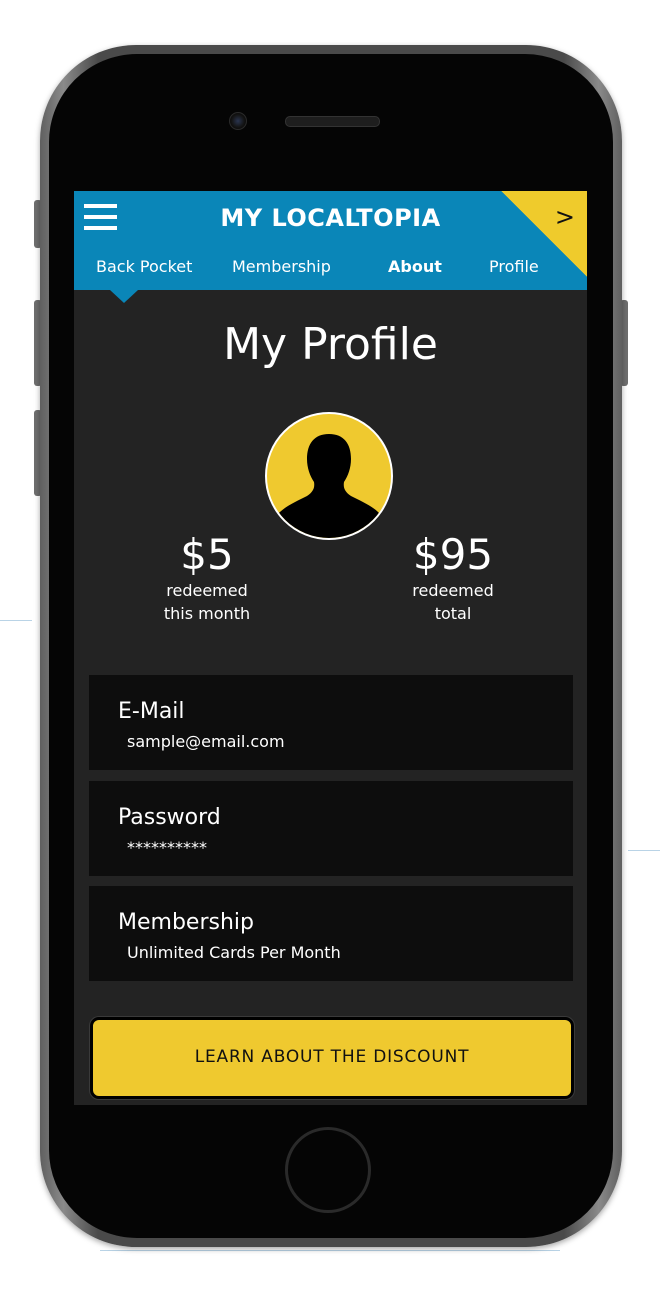  I want to click on stat-amount: $5, so click(207, 554).